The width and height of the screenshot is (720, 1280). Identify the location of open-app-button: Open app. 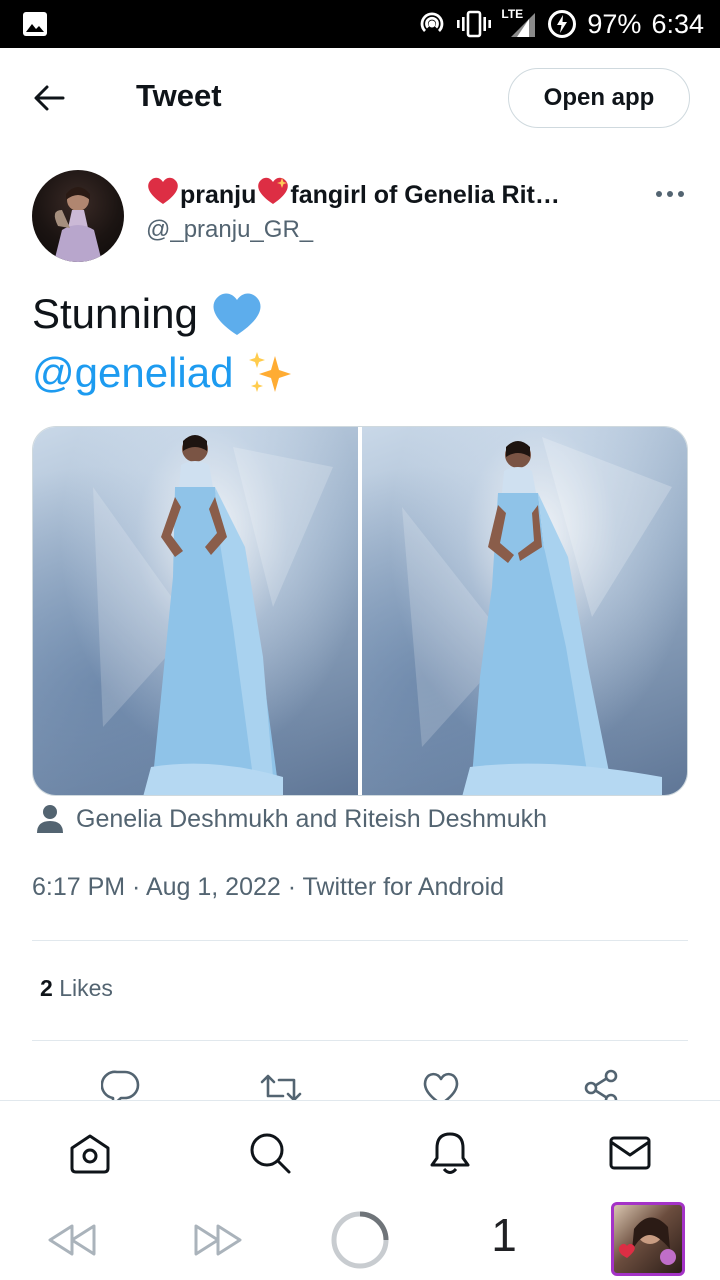
(599, 98).